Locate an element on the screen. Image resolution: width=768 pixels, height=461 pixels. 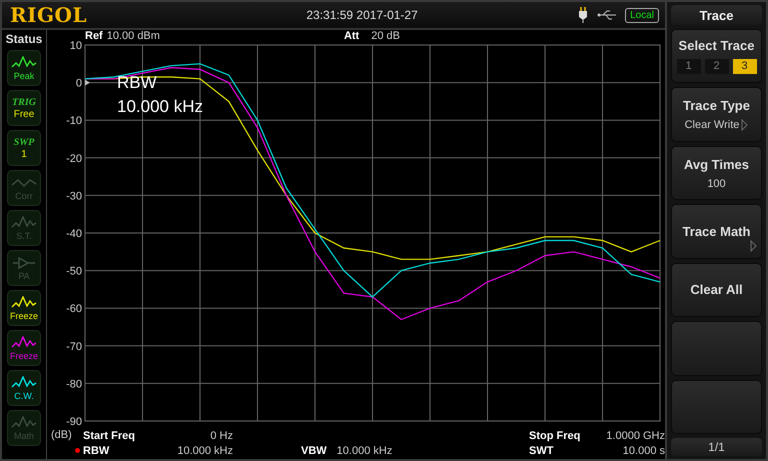
local-badge: Local is located at coordinates (642, 15).